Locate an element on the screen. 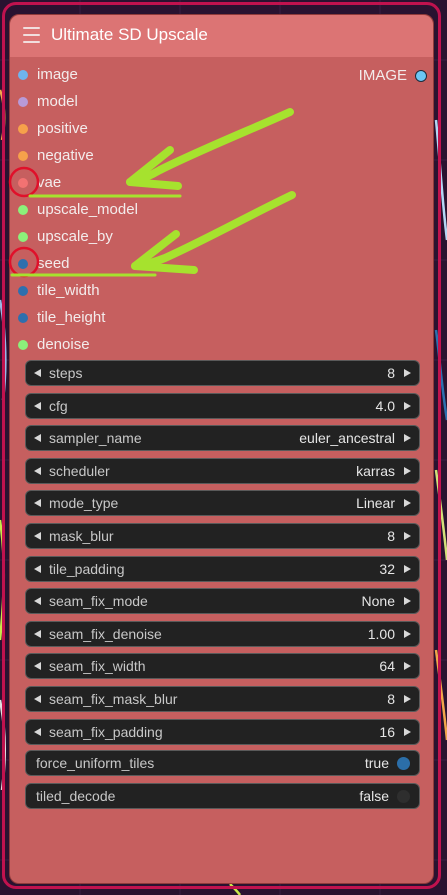 Image resolution: width=447 pixels, height=895 pixels. widget-value: 16 is located at coordinates (387, 732).